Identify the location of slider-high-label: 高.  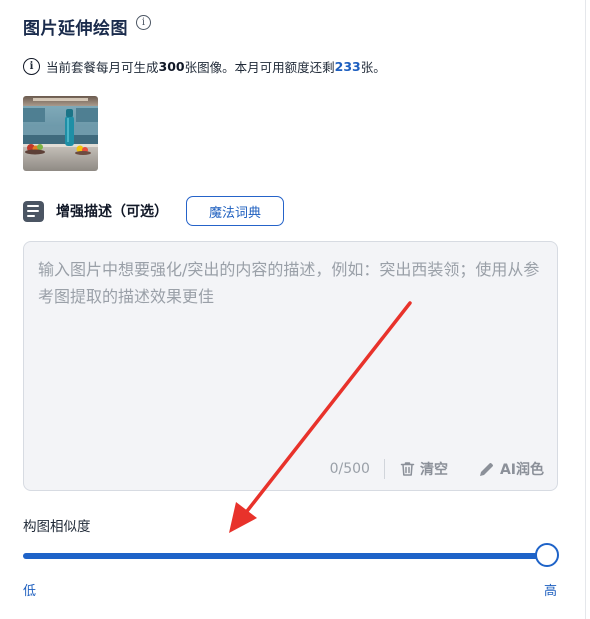
(551, 591).